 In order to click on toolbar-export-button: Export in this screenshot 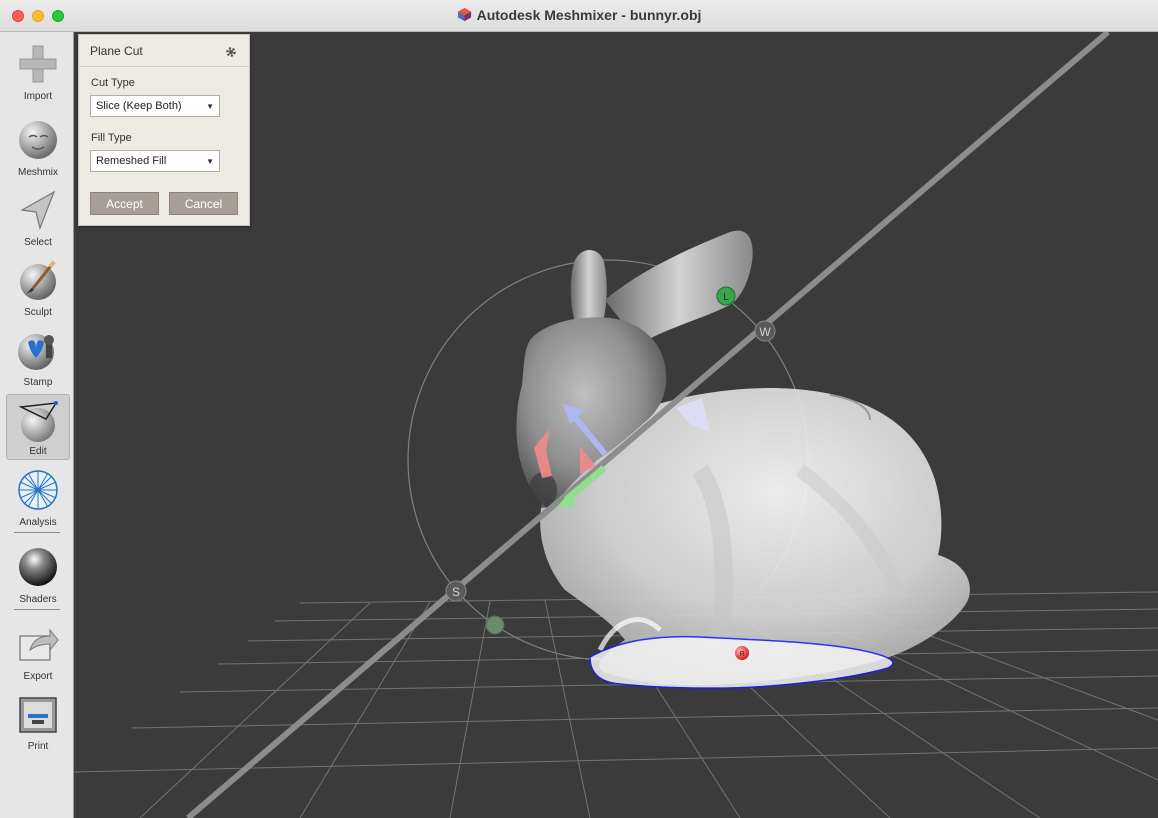, I will do `click(38, 651)`.